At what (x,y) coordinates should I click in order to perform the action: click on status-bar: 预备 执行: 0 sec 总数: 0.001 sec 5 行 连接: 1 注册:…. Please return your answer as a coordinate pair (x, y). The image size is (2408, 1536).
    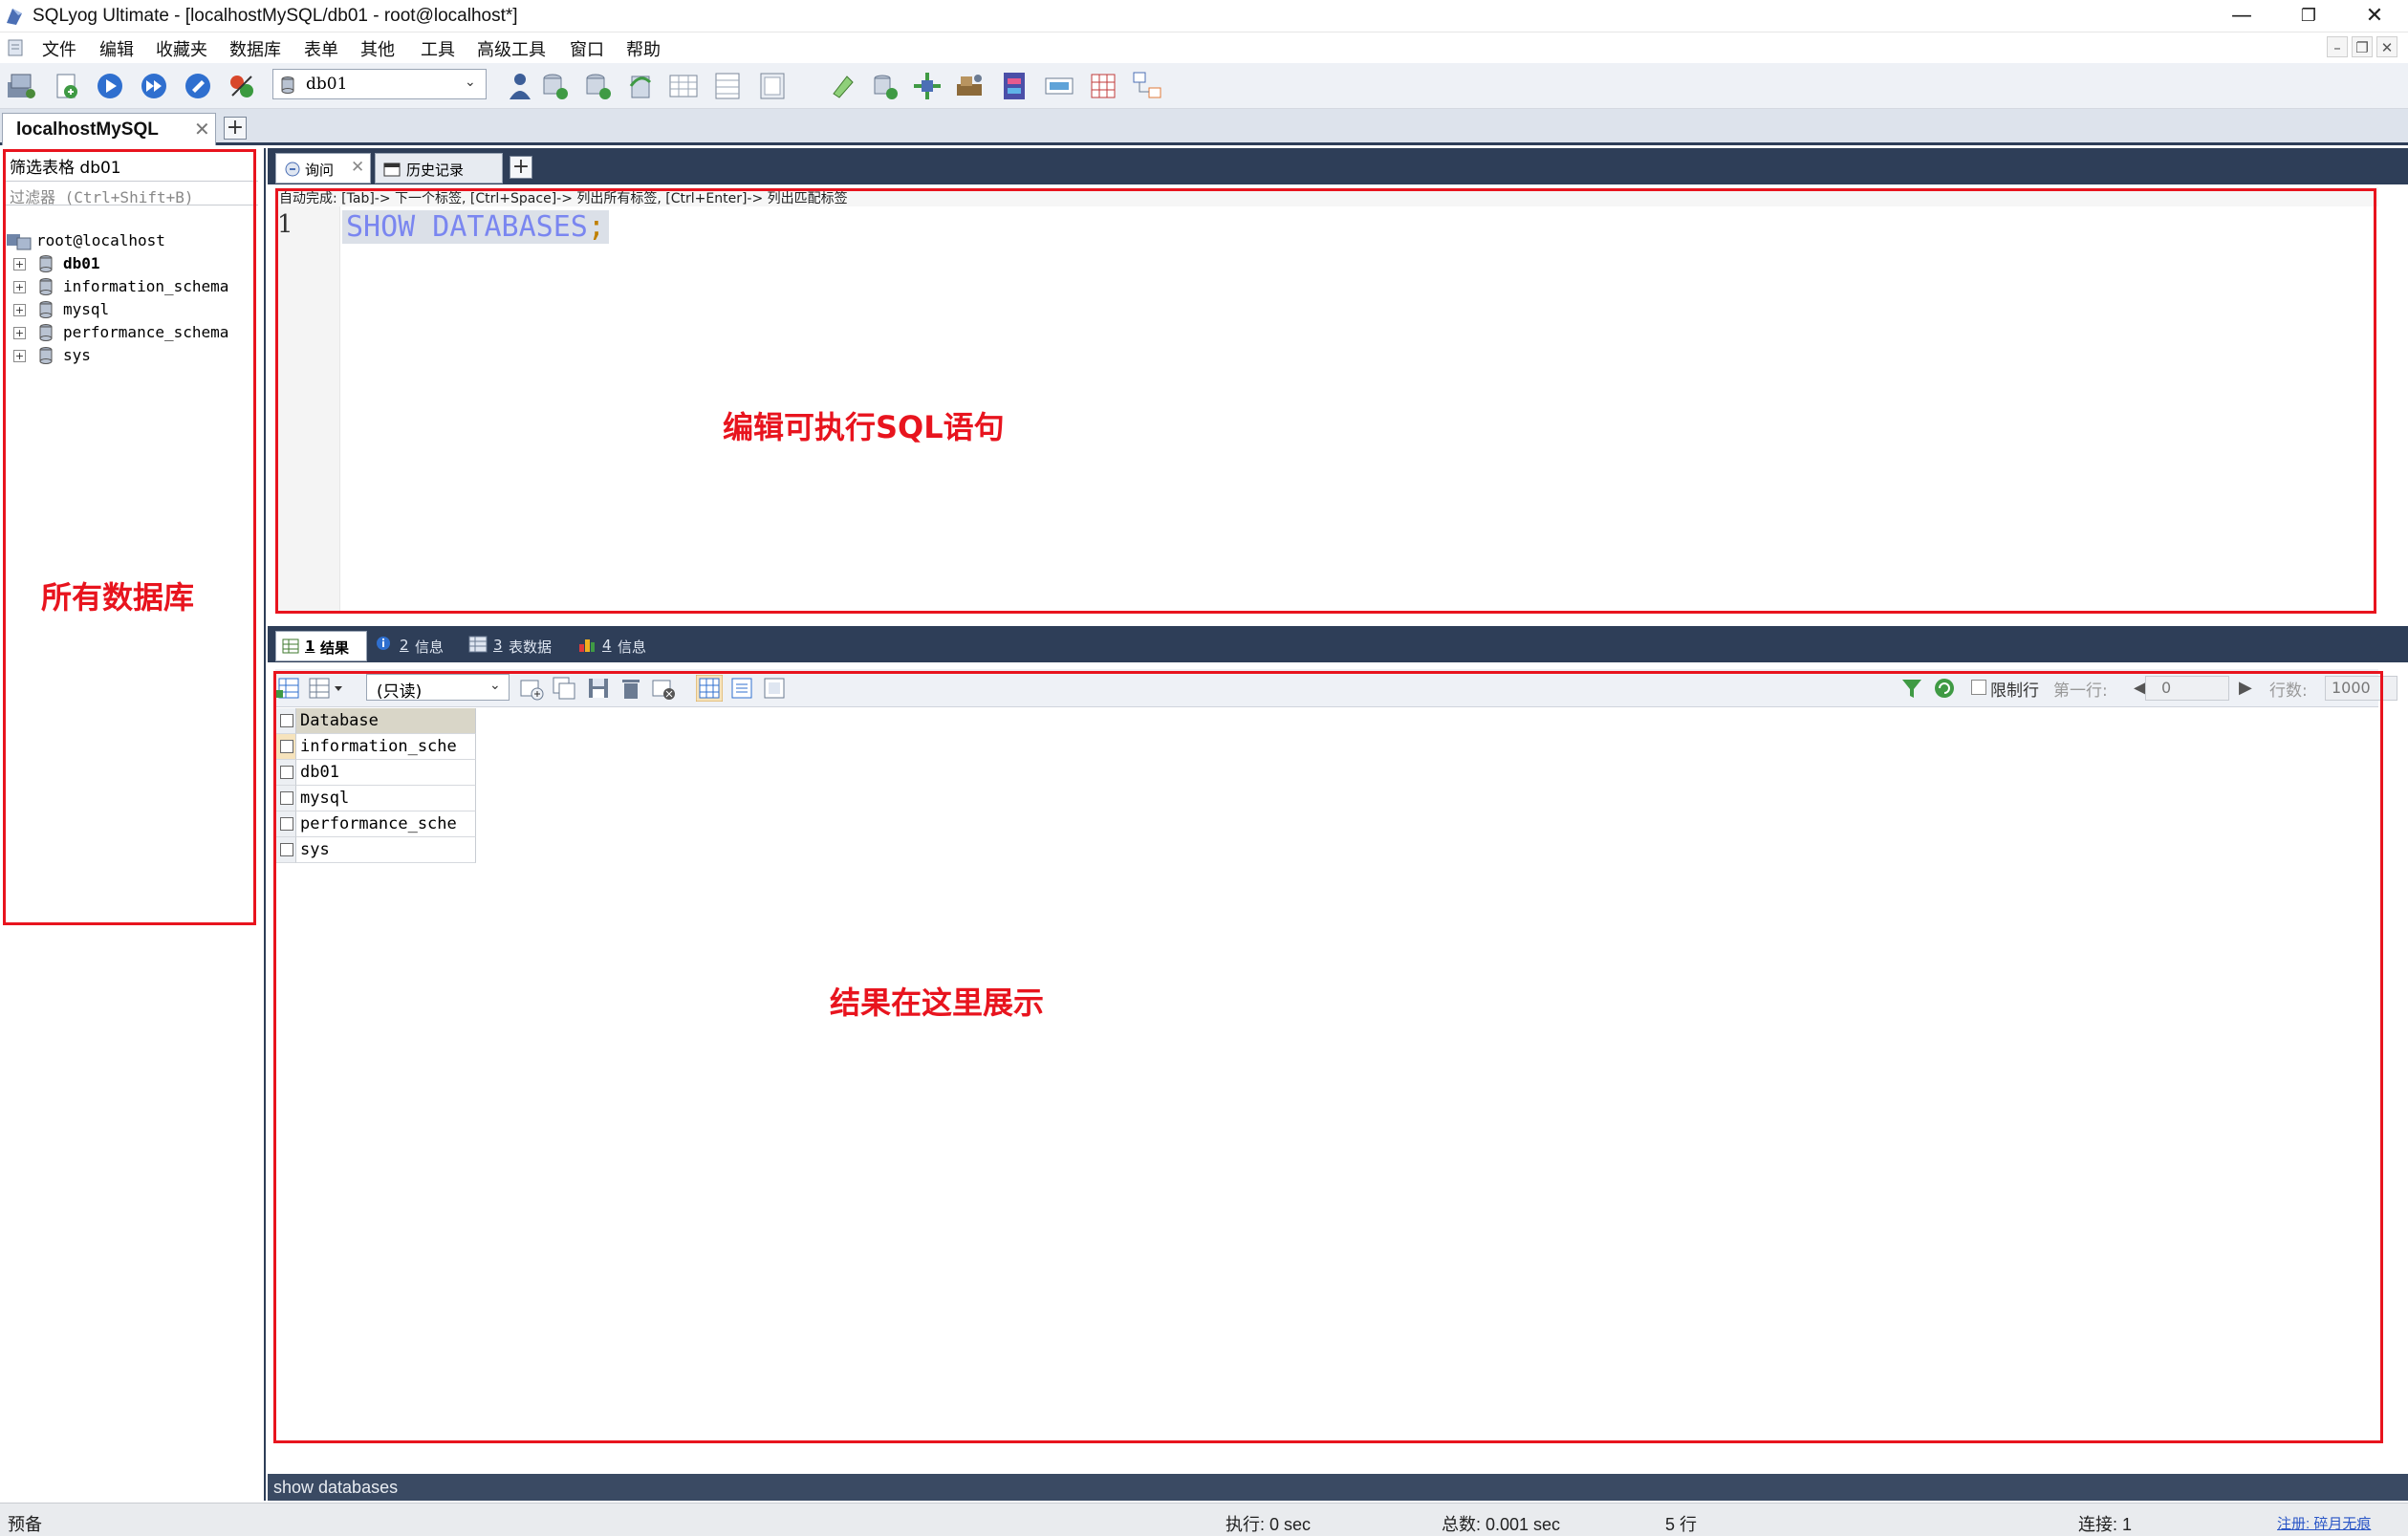
    Looking at the image, I should click on (1204, 1519).